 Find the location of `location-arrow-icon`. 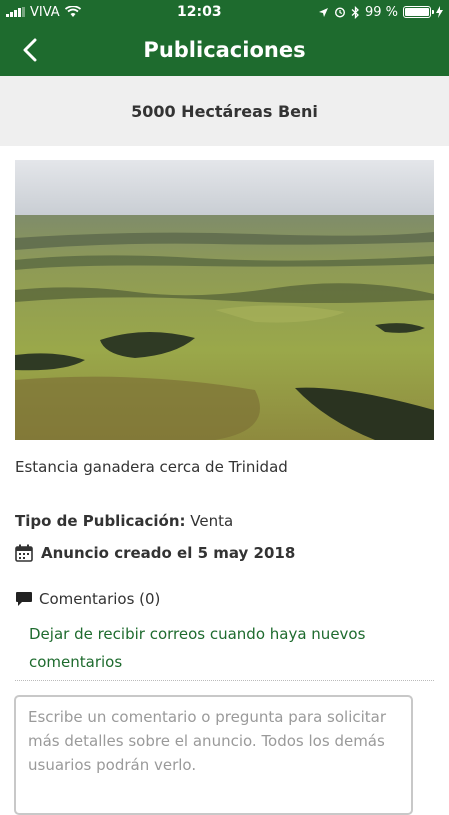

location-arrow-icon is located at coordinates (323, 12).